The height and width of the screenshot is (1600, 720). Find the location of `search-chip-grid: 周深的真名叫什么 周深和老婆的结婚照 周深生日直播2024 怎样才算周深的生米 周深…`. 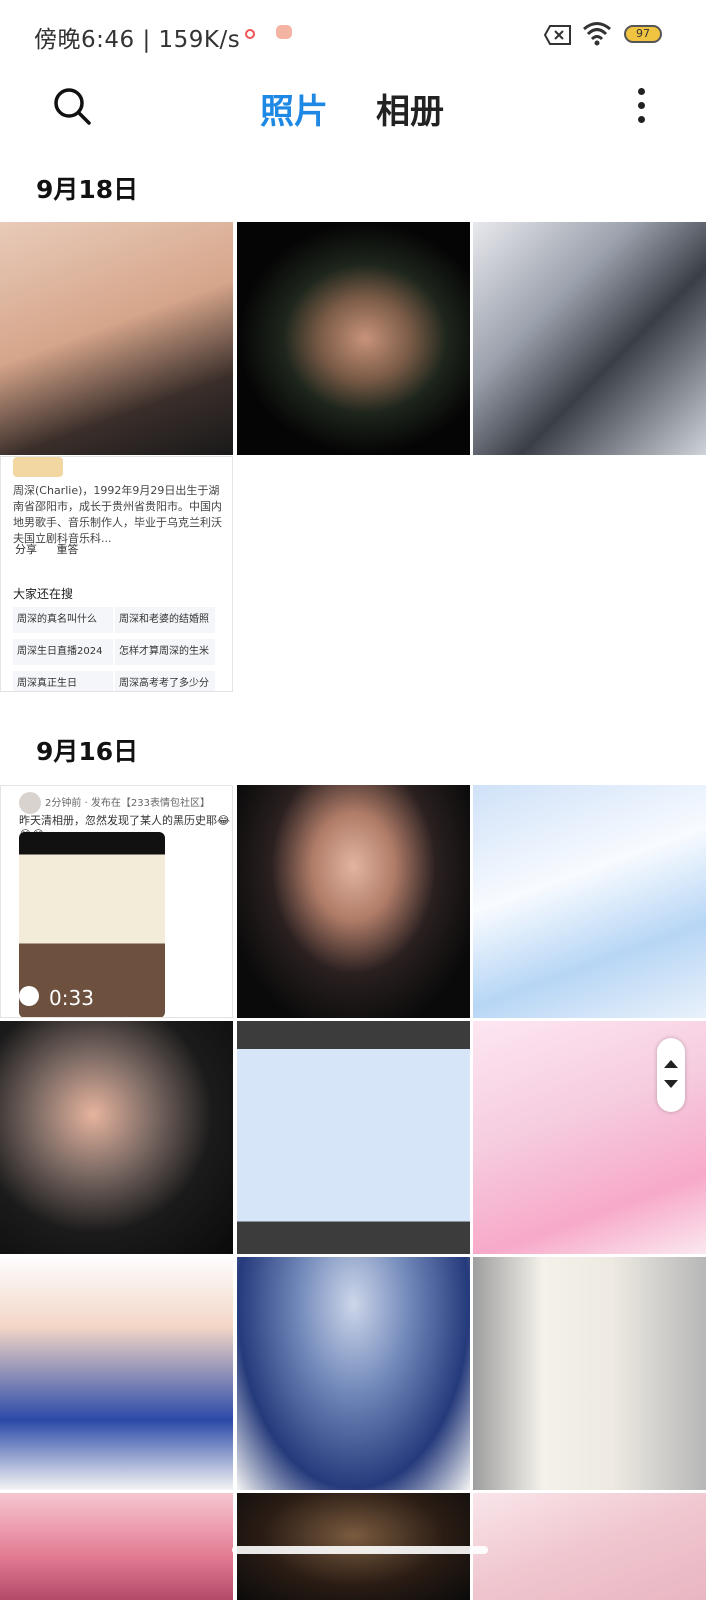

search-chip-grid: 周深的真名叫什么 周深和老婆的结婚照 周深生日直播2024 怎样才算周深的生米 周深… is located at coordinates (118, 649).